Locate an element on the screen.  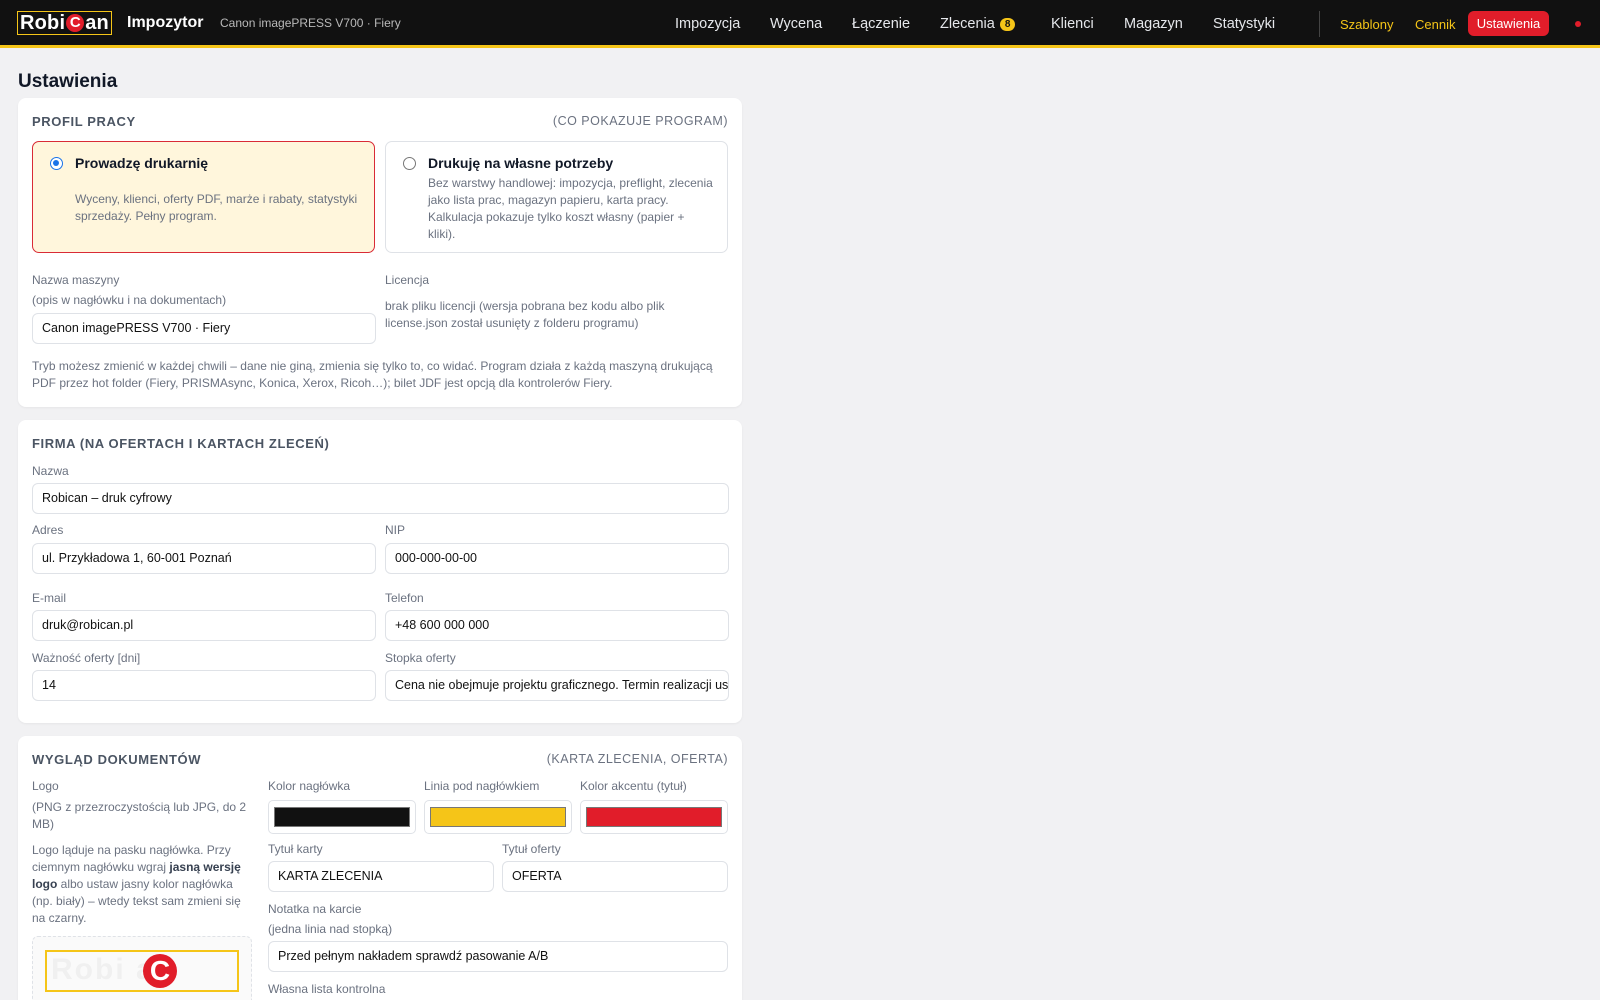
header-color-picker is located at coordinates (342, 817).